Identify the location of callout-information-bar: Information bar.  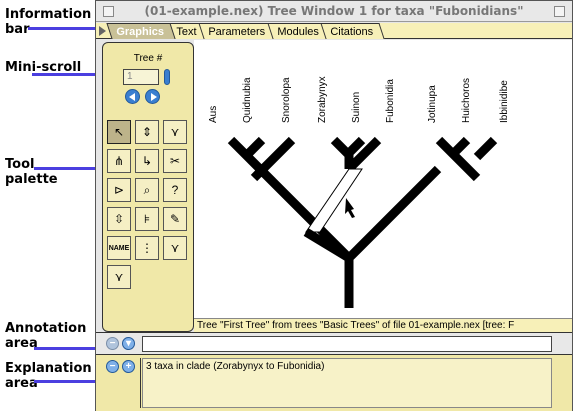
(48, 22).